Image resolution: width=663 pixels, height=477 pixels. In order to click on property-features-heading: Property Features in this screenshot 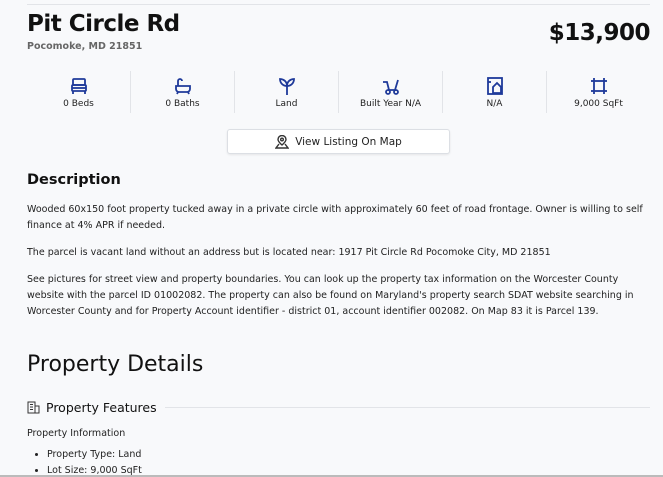, I will do `click(101, 407)`.